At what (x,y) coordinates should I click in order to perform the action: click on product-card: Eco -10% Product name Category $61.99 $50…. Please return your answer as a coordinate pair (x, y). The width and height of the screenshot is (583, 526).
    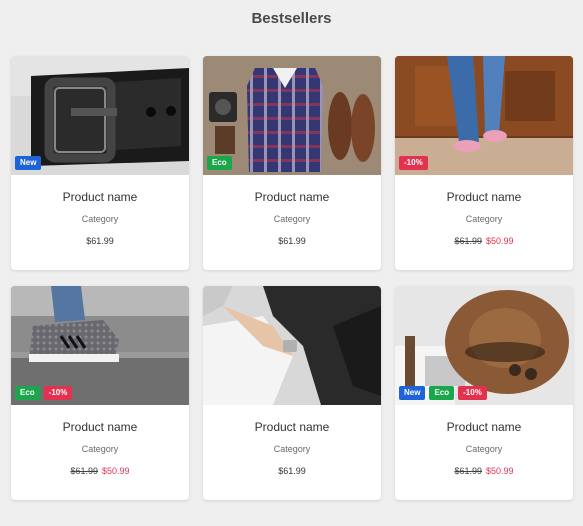
    Looking at the image, I should click on (100, 393).